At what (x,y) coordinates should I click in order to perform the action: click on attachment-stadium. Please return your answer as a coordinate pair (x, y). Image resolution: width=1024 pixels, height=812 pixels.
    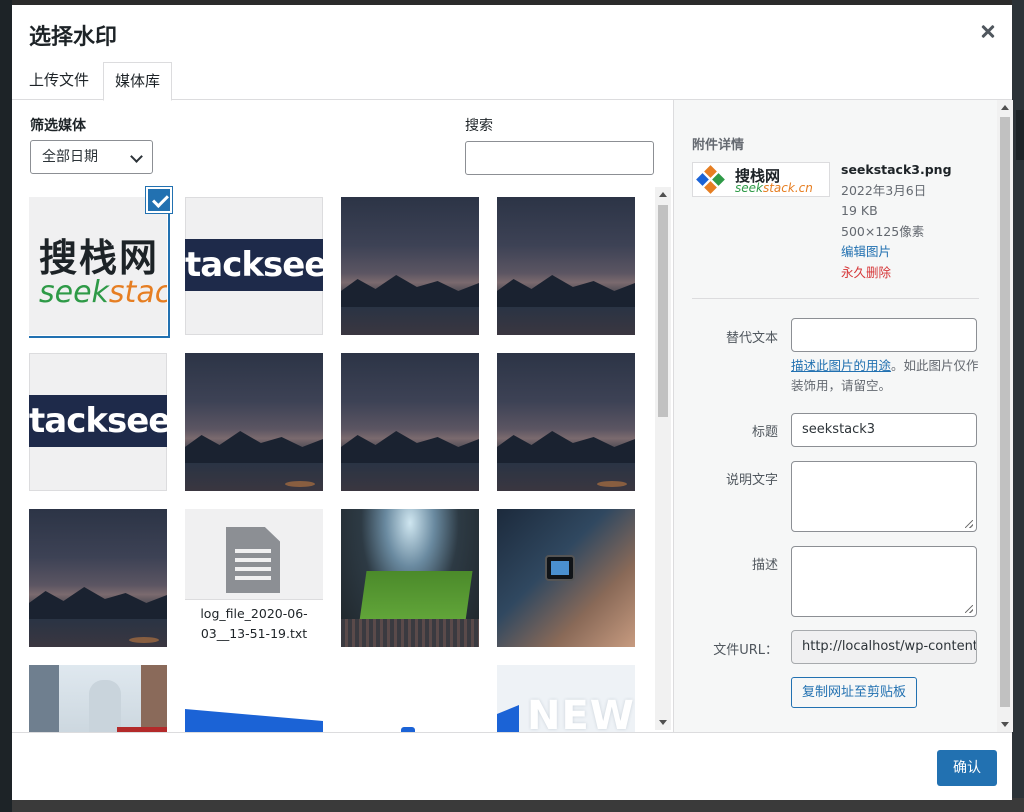
    Looking at the image, I should click on (410, 578).